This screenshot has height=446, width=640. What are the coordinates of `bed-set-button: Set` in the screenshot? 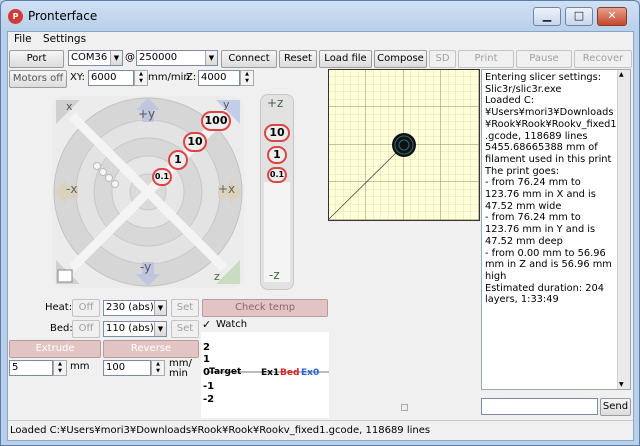 It's located at (185, 329).